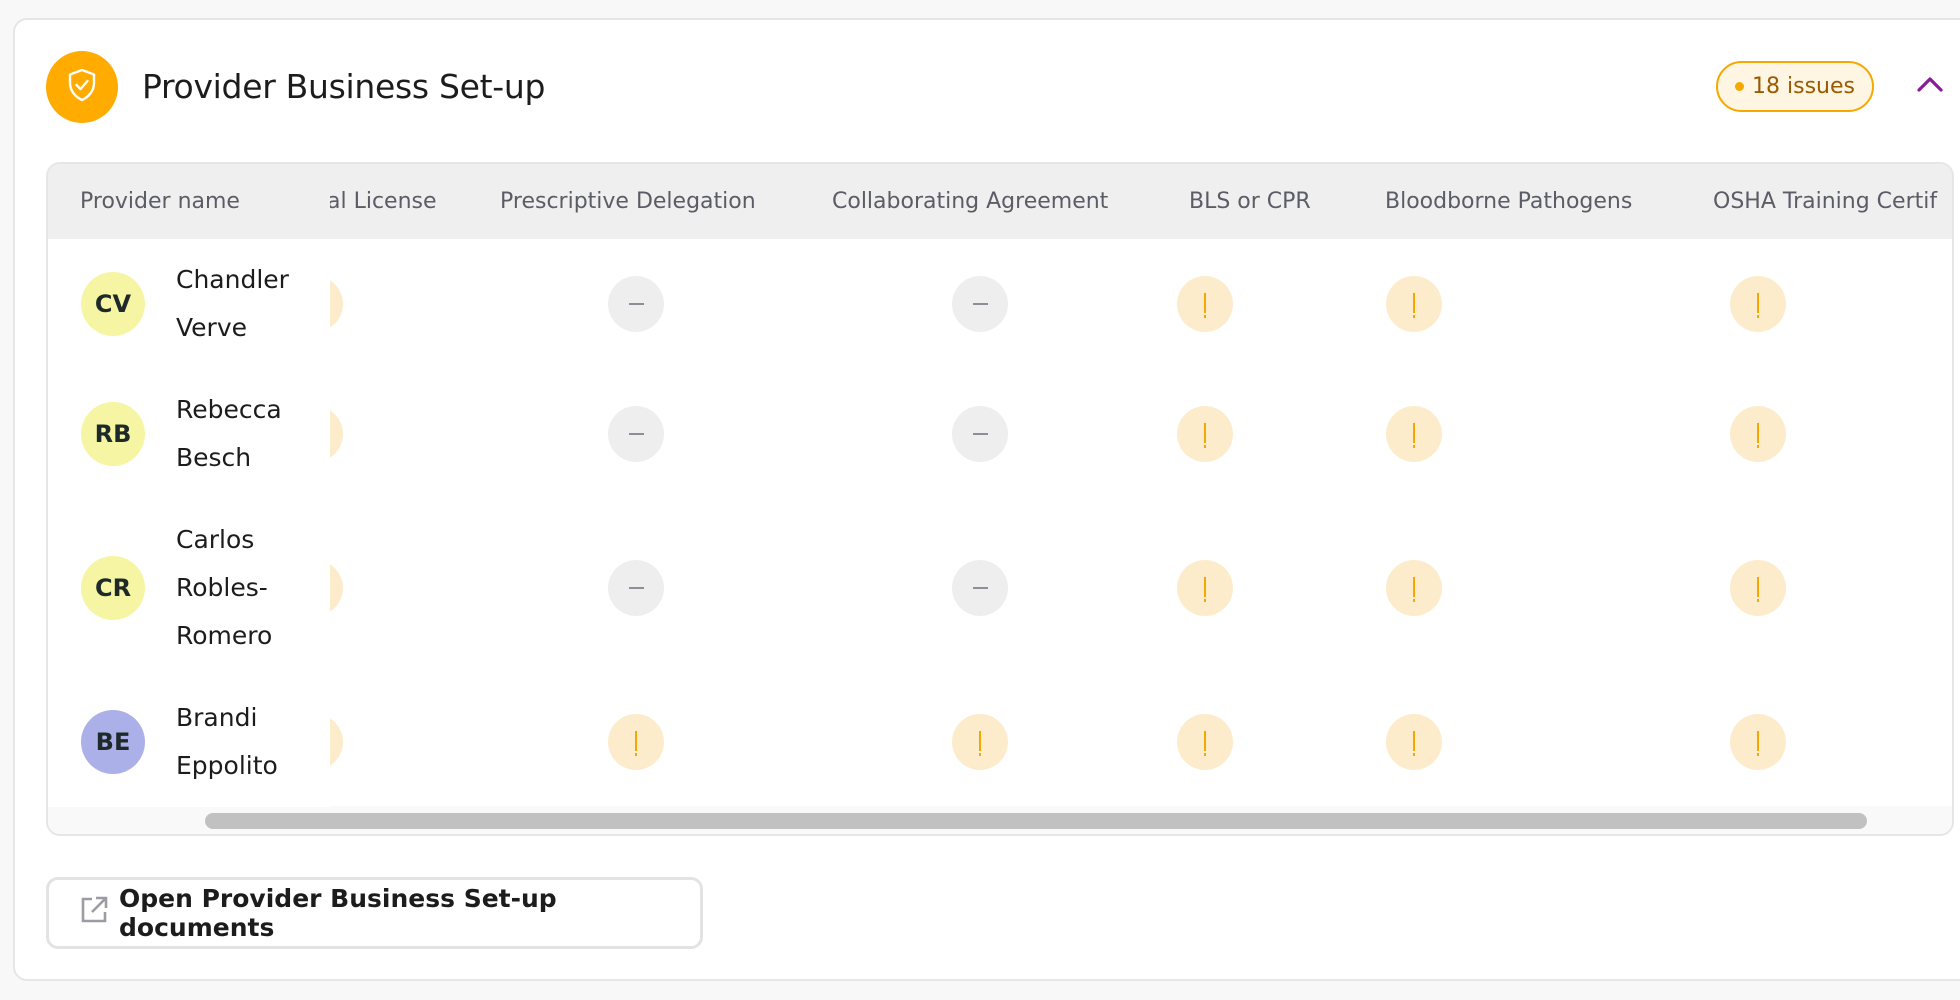  Describe the element at coordinates (224, 587) in the screenshot. I see `provider-name: Carlos Robles-Romero` at that location.